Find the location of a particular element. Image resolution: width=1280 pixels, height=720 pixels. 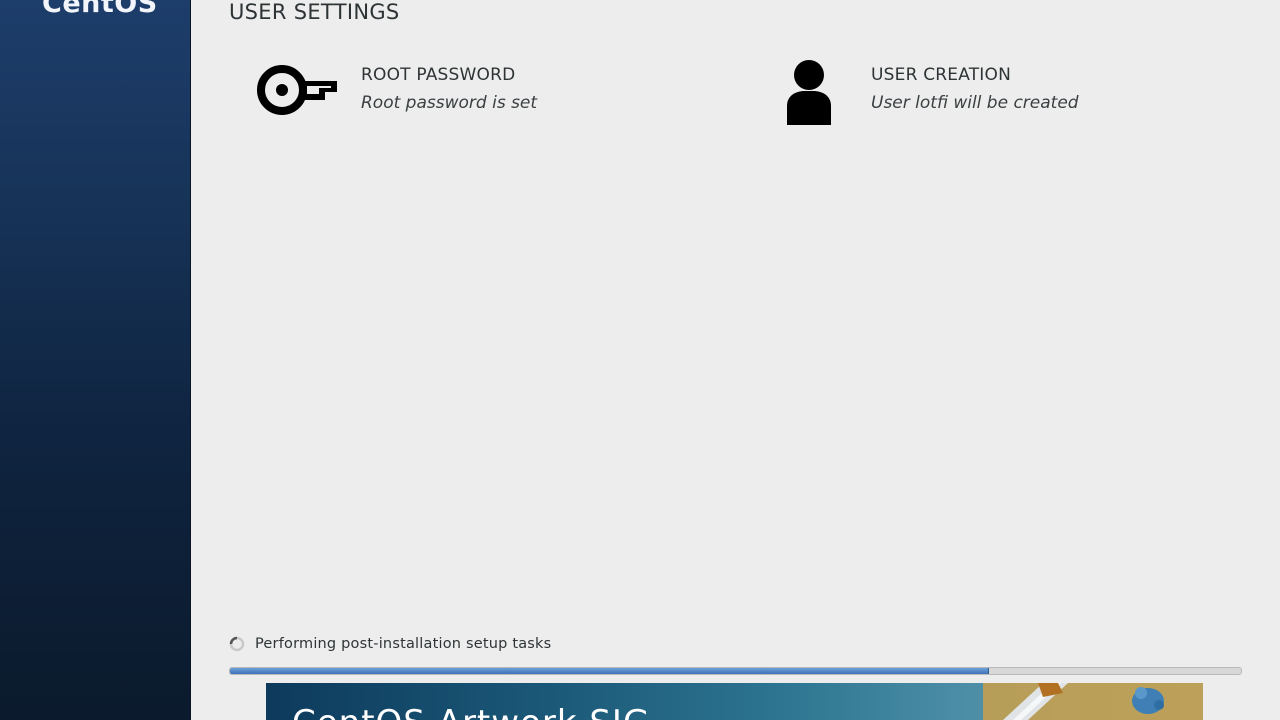

user-creation-title: USER CREATION is located at coordinates (941, 75).